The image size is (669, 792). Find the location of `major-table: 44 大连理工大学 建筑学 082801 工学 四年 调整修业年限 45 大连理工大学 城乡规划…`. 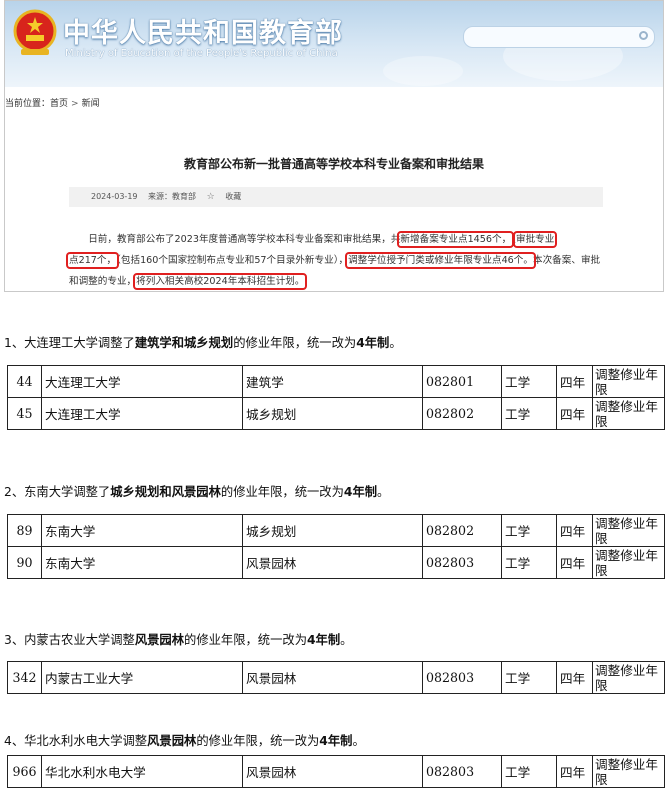

major-table: 44 大连理工大学 建筑学 082801 工学 四年 调整修业年限 45 大连理工大学 城乡规划… is located at coordinates (336, 397).